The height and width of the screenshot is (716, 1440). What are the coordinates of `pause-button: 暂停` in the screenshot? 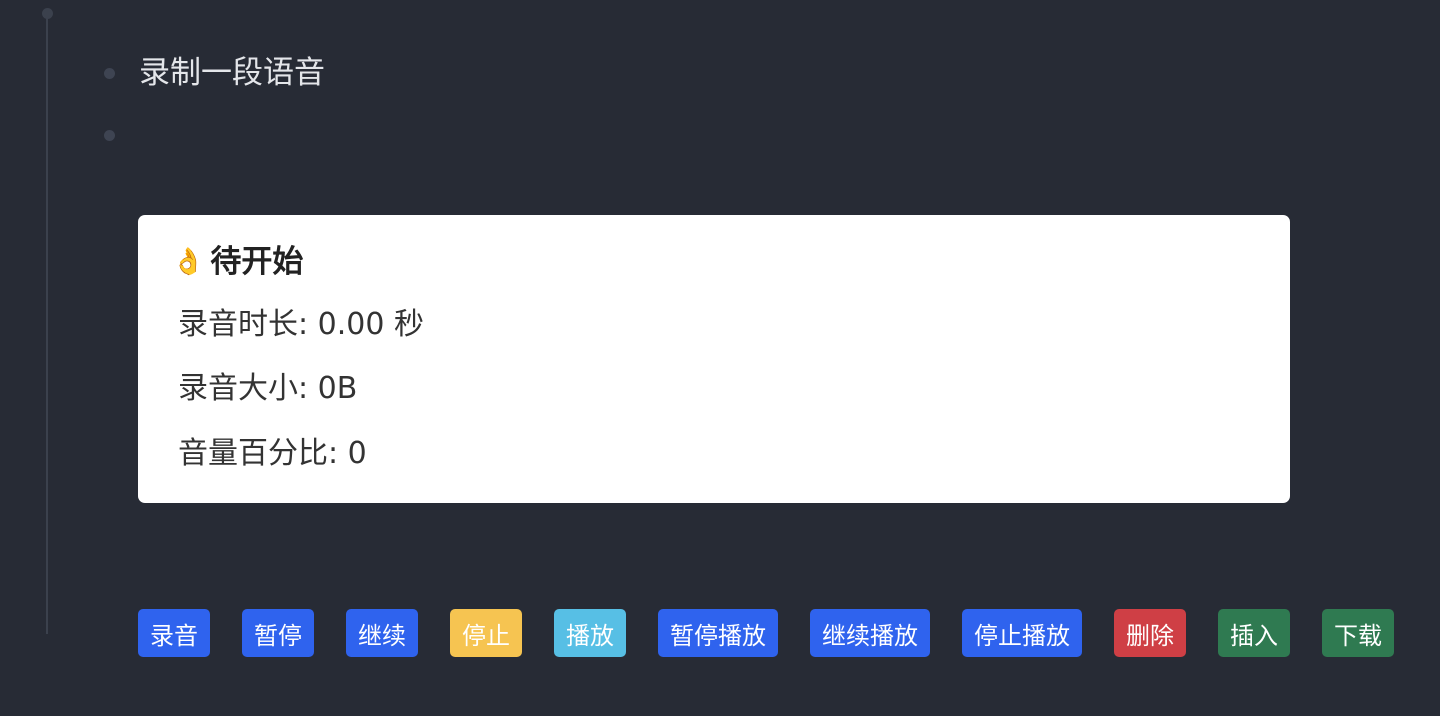 It's located at (278, 633).